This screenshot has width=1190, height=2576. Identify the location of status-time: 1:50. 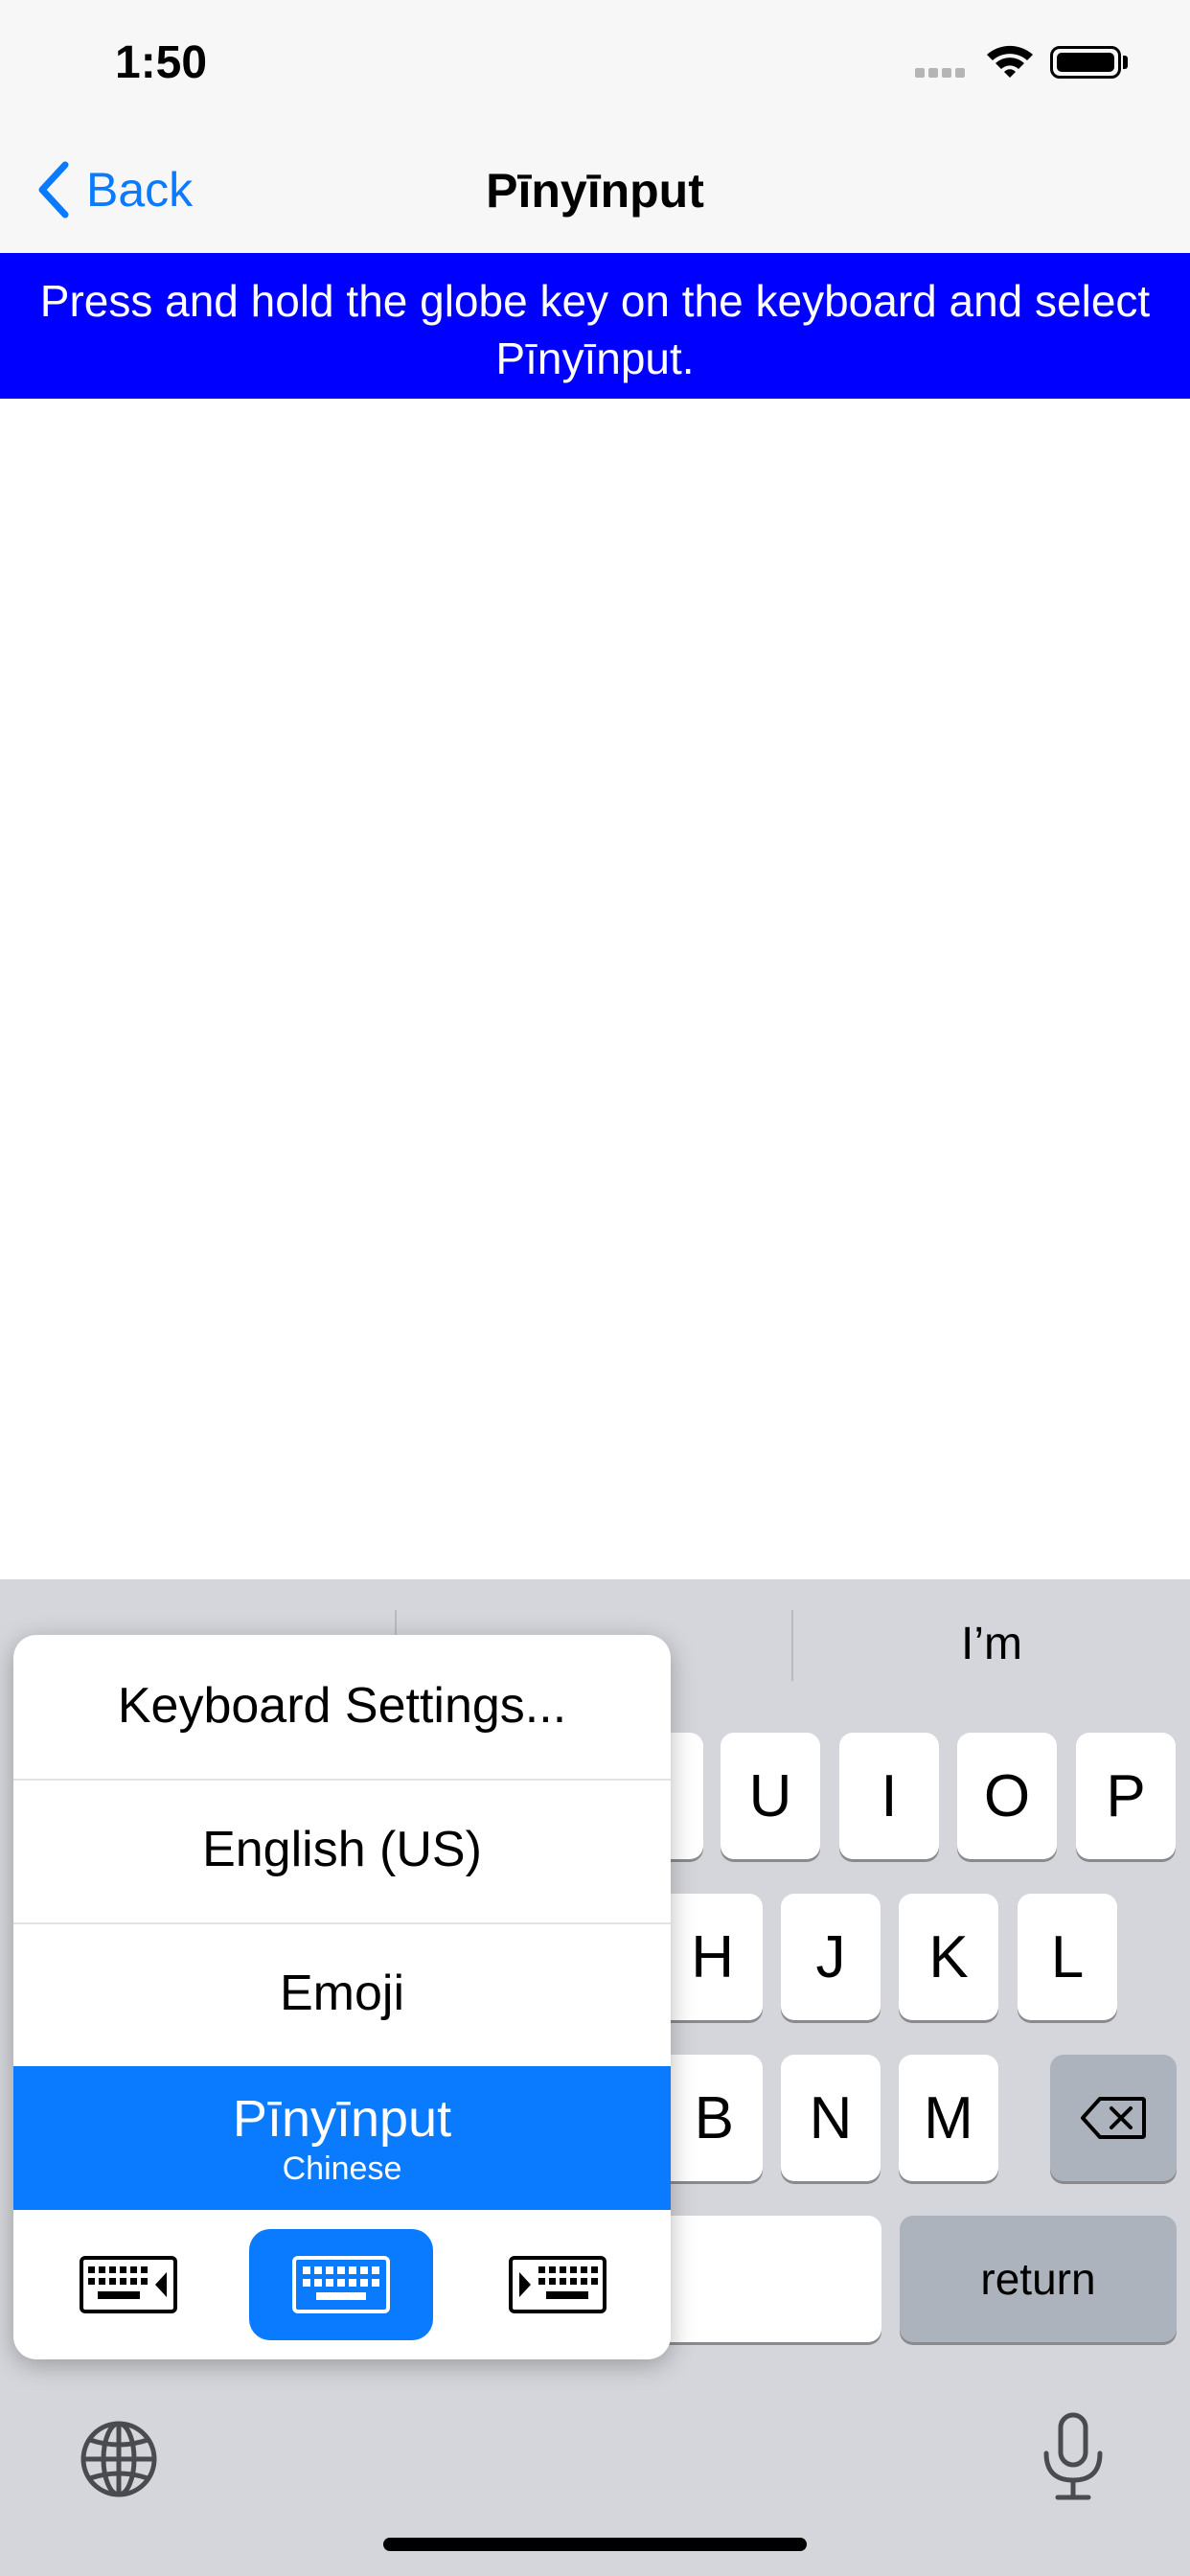
(162, 63).